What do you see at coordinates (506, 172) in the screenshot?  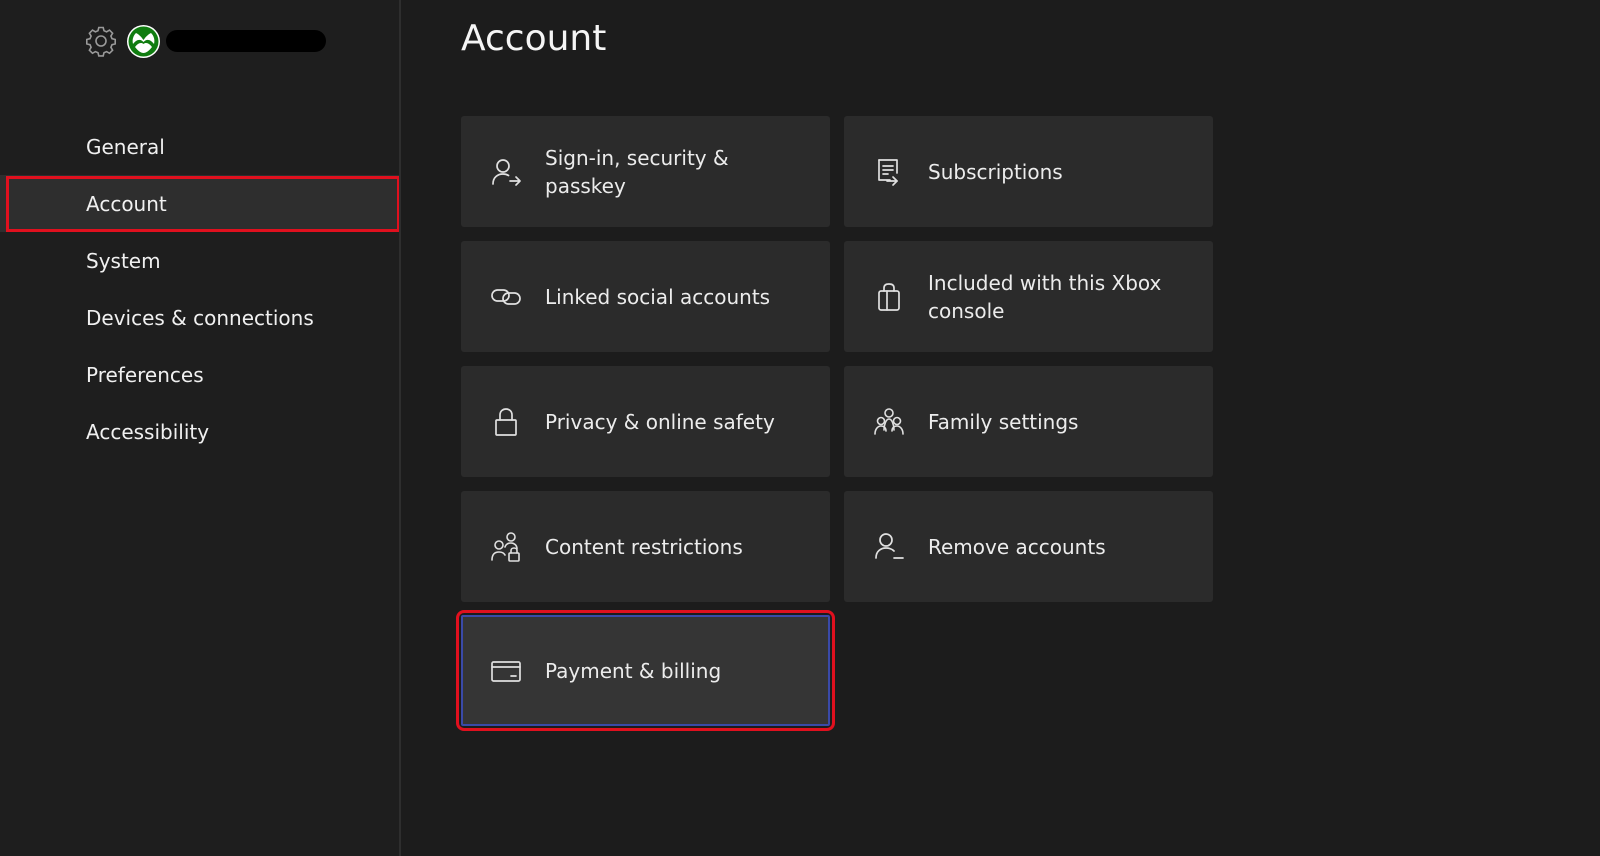 I see `person-arrow-icon` at bounding box center [506, 172].